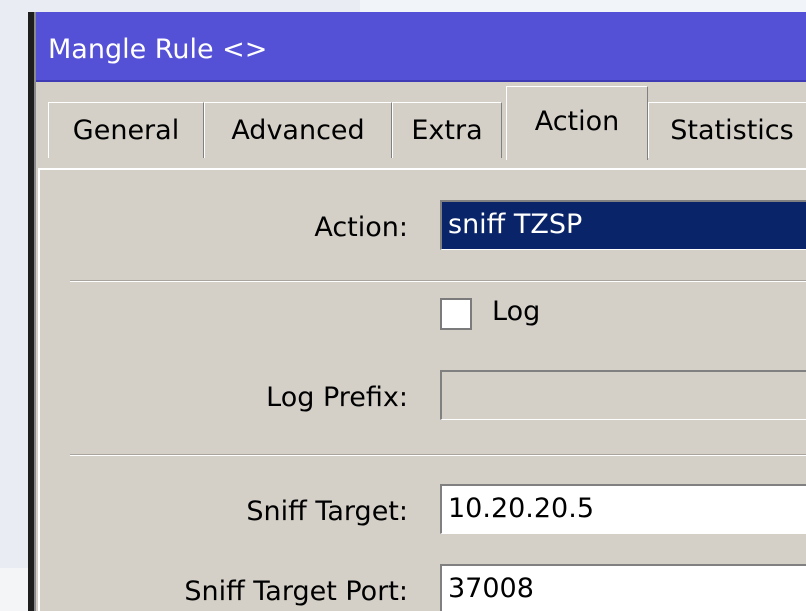 The height and width of the screenshot is (611, 806). What do you see at coordinates (577, 123) in the screenshot?
I see `tab-action: Action` at bounding box center [577, 123].